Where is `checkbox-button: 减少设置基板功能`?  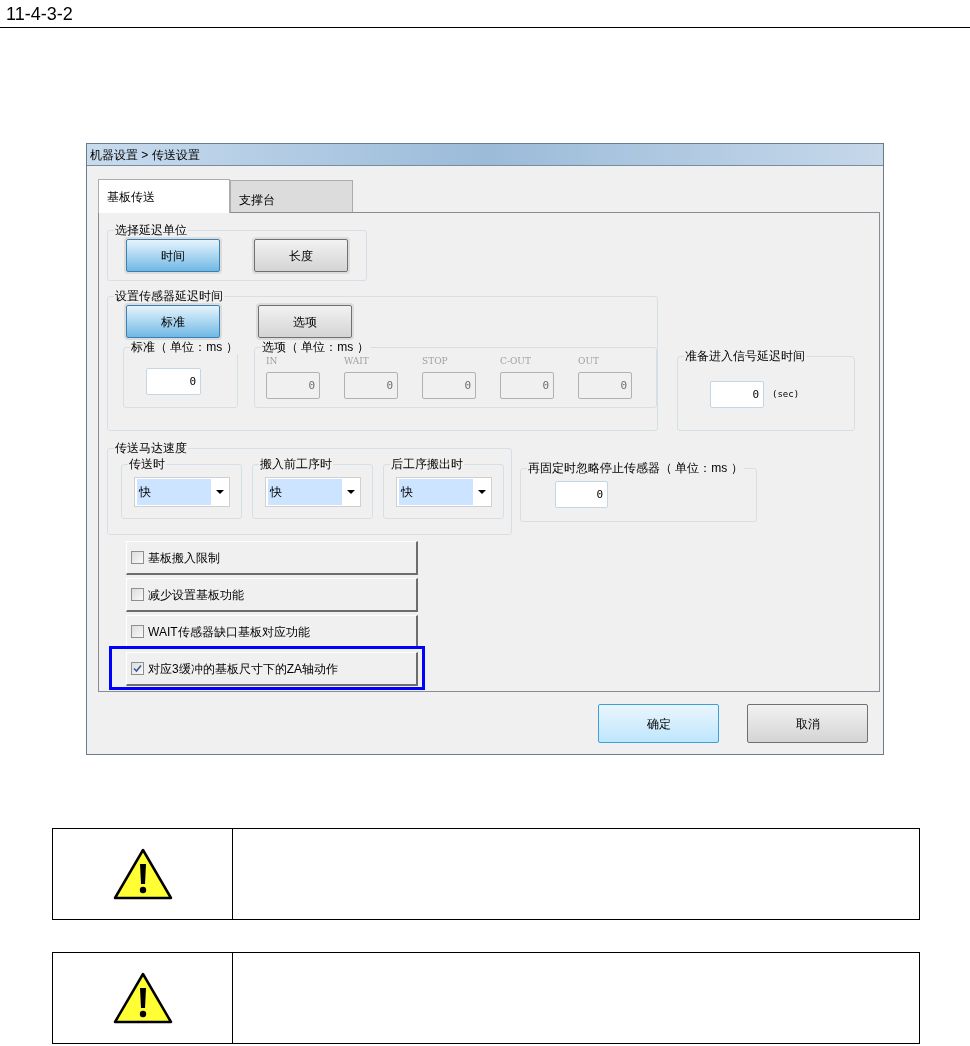
checkbox-button: 减少设置基板功能 is located at coordinates (272, 595).